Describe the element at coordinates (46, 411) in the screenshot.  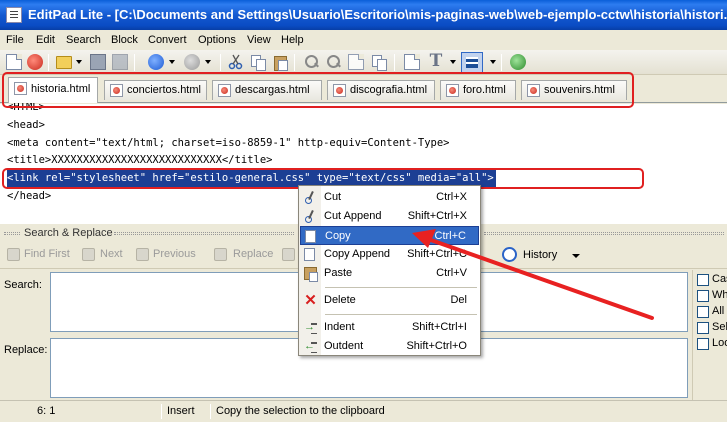
I see `cursor-position: 6: 1` at that location.